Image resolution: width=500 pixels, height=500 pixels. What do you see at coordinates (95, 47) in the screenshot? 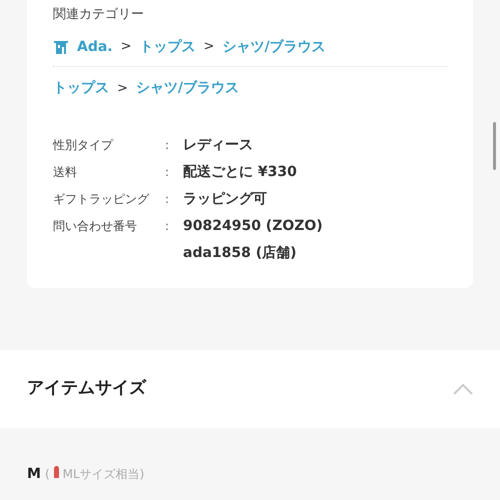
I see `breadcrumb-link: Ada.` at bounding box center [95, 47].